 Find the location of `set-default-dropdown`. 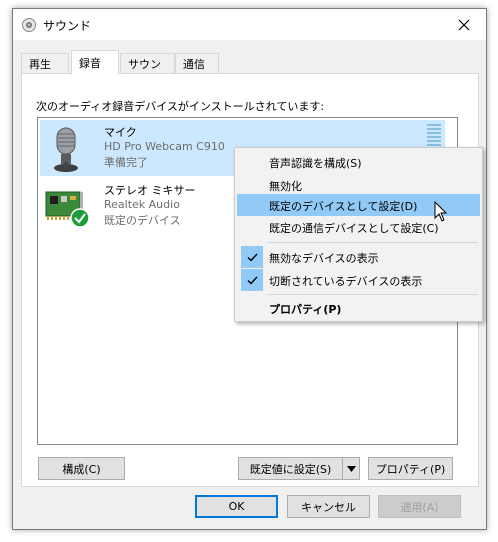

set-default-dropdown is located at coordinates (351, 468).